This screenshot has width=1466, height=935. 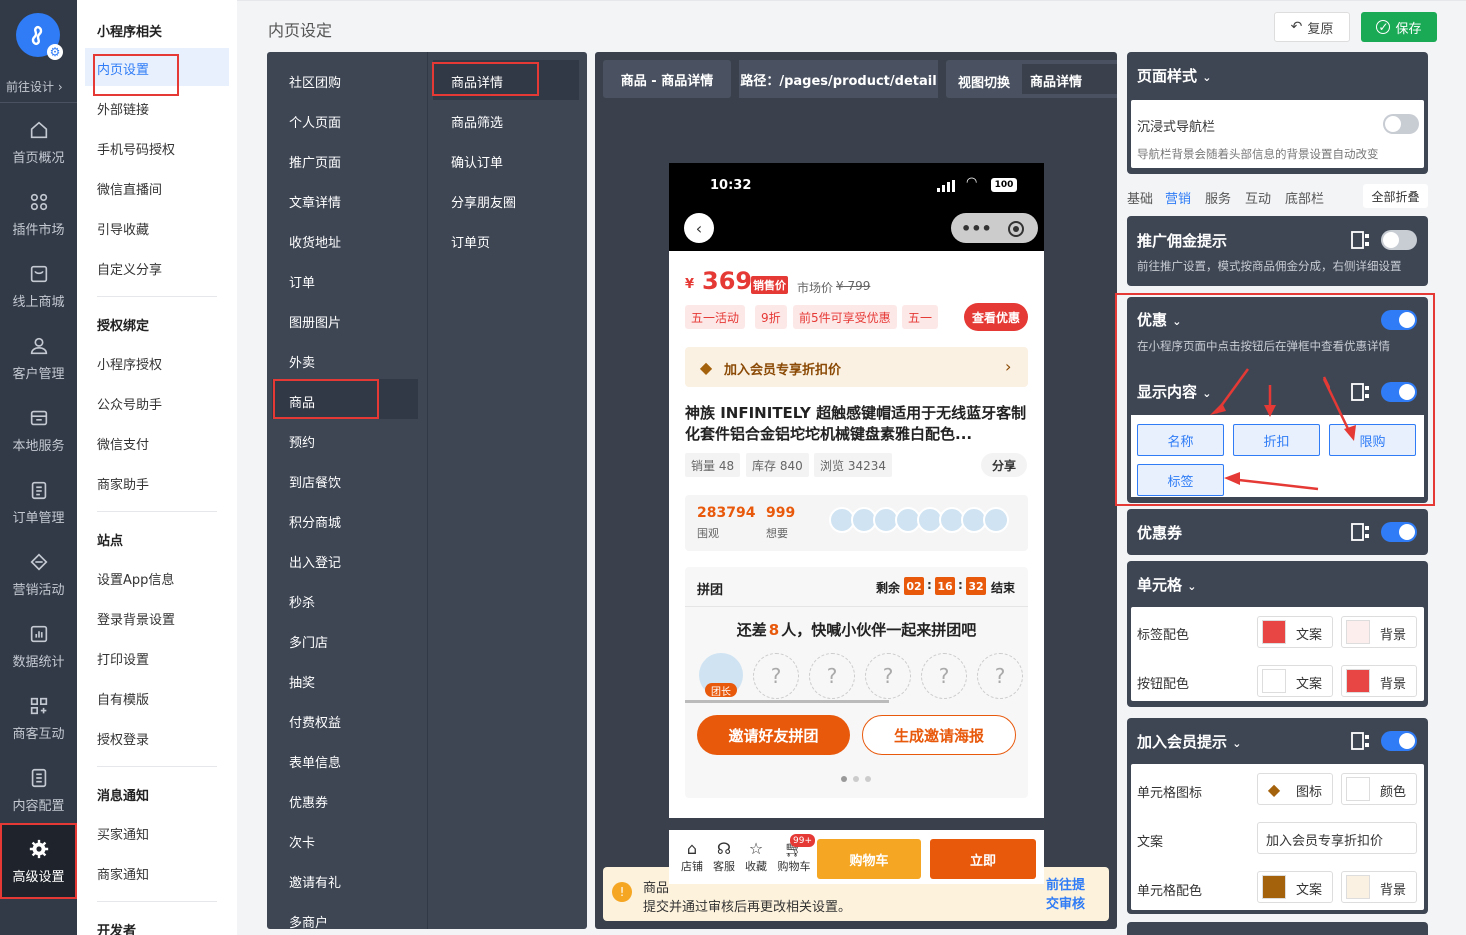 I want to click on page-style-title: 页面样式 ⌄, so click(x=1174, y=75).